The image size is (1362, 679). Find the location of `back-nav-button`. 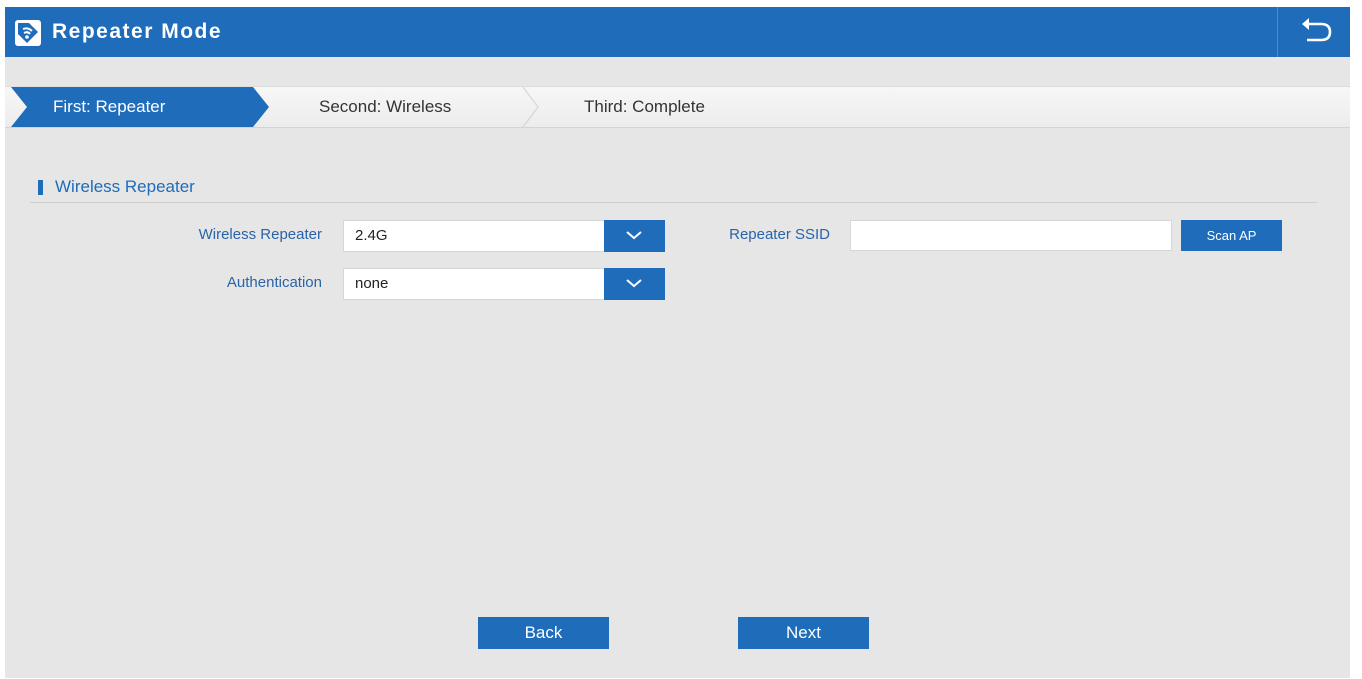

back-nav-button is located at coordinates (1313, 32).